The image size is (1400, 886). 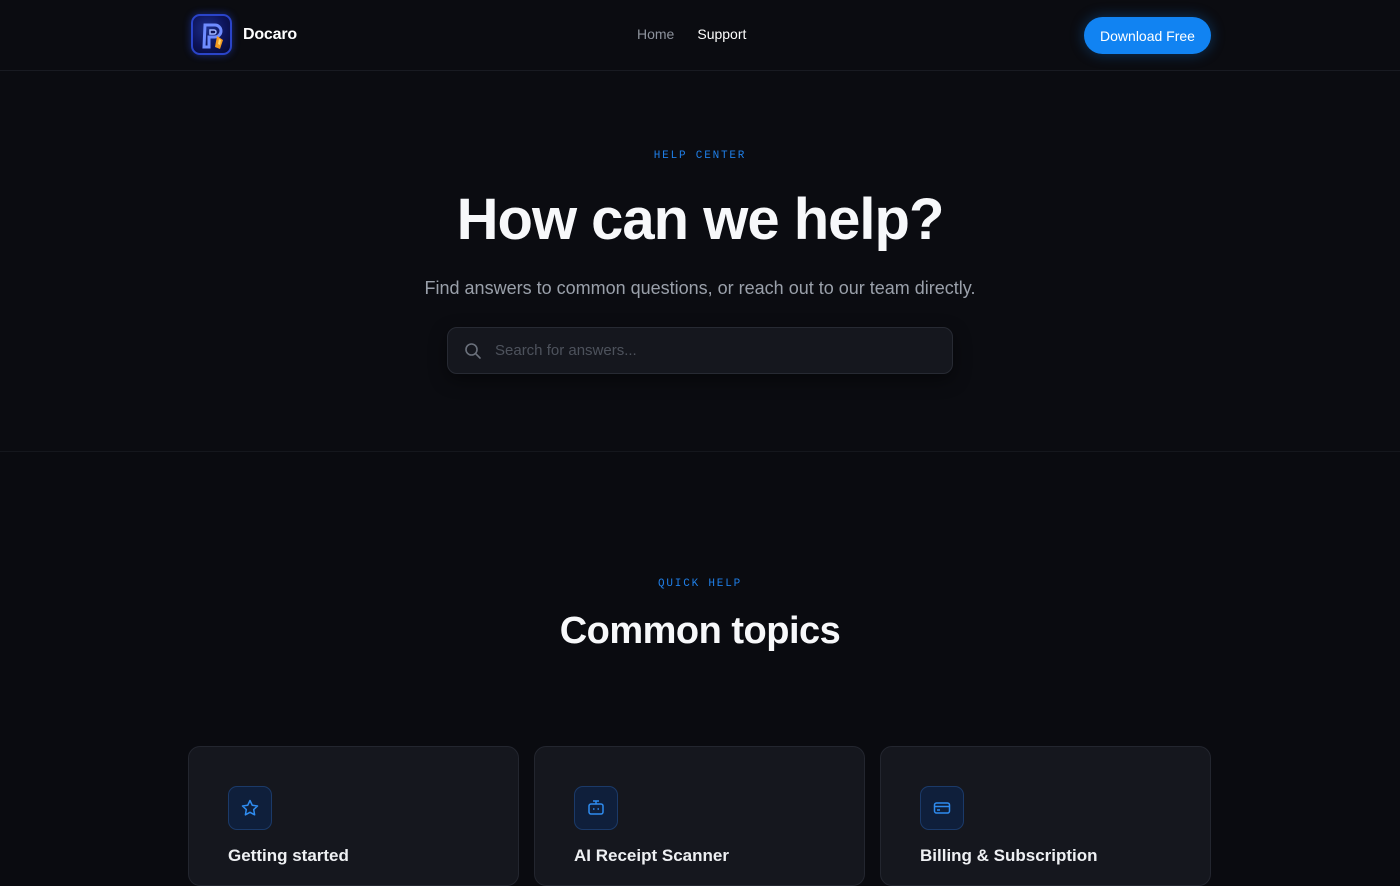 I want to click on topic-card-billing-subscription: Billing & Subscription, so click(x=1045, y=816).